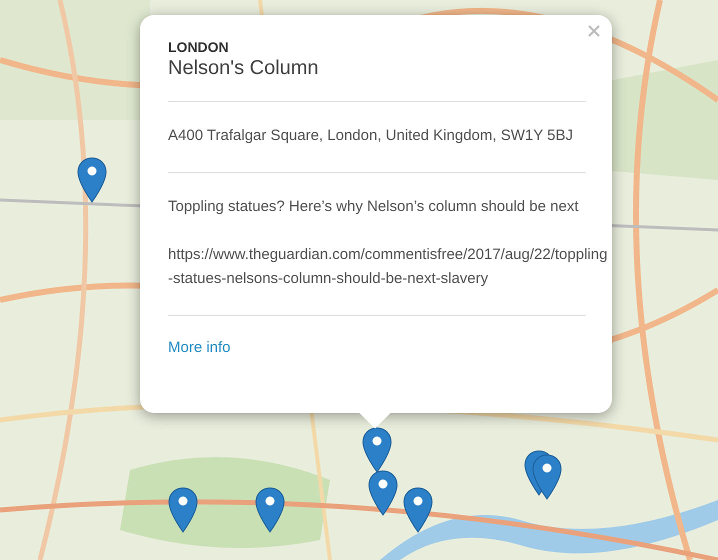  What do you see at coordinates (543, 475) in the screenshot?
I see `map-marker-pair-icon` at bounding box center [543, 475].